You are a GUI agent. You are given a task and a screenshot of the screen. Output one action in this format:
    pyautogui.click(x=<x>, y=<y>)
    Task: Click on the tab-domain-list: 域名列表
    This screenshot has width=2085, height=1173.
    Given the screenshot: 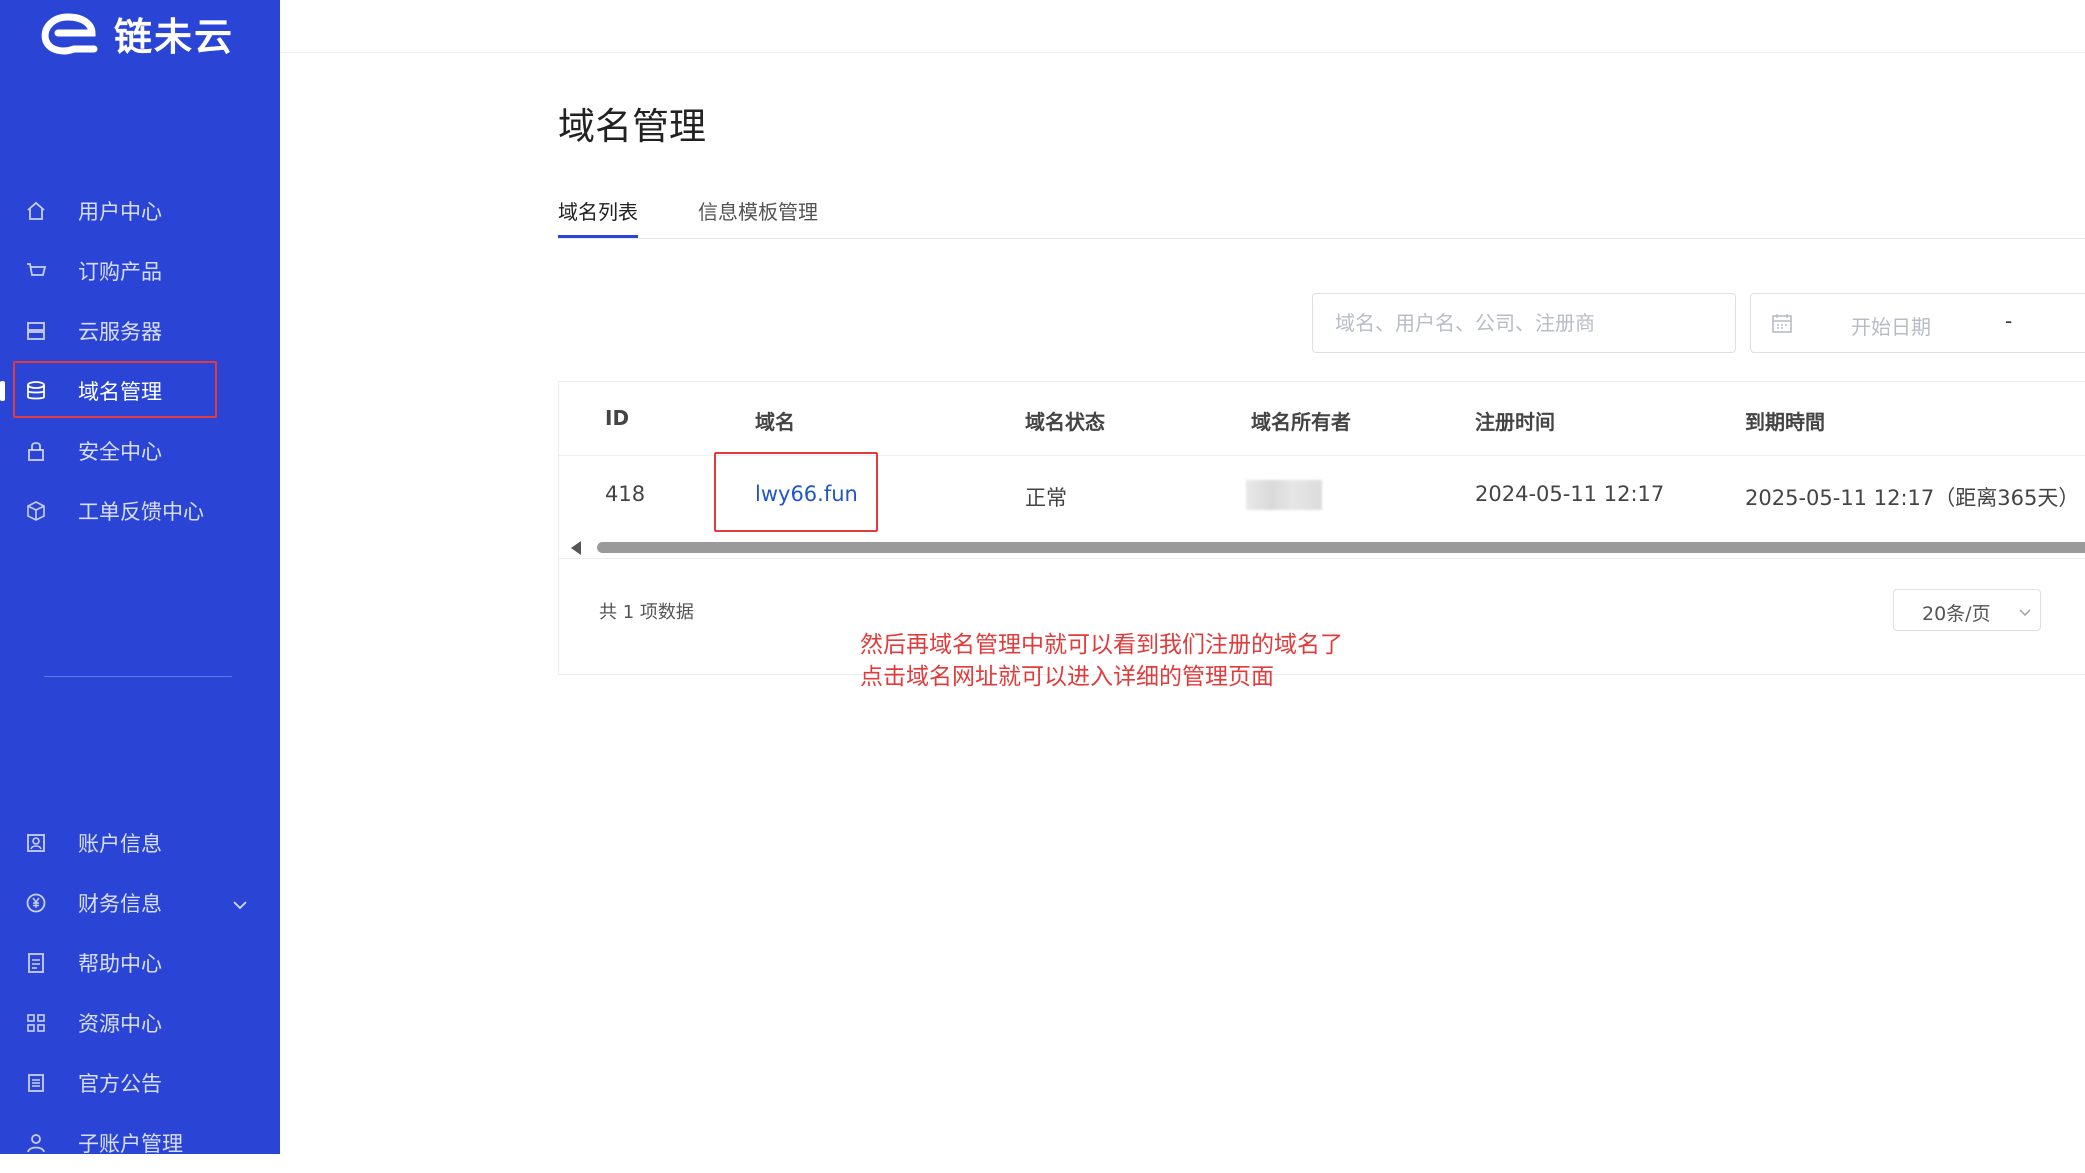 What is the action you would take?
    pyautogui.click(x=598, y=210)
    